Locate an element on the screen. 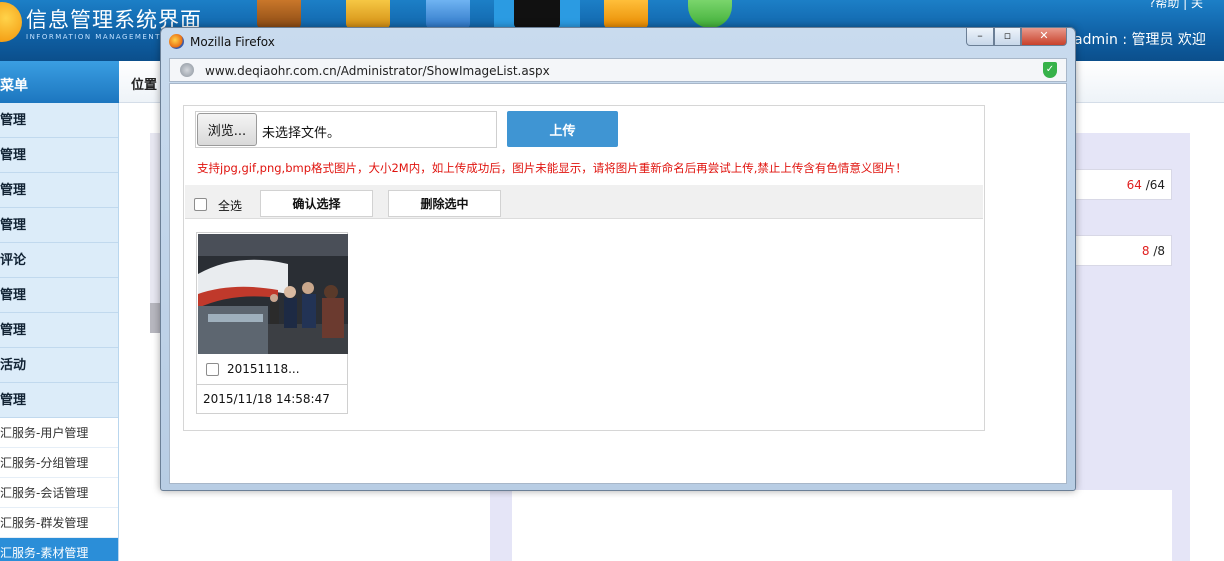 Image resolution: width=1224 pixels, height=561 pixels. wechat-icon is located at coordinates (710, 14).